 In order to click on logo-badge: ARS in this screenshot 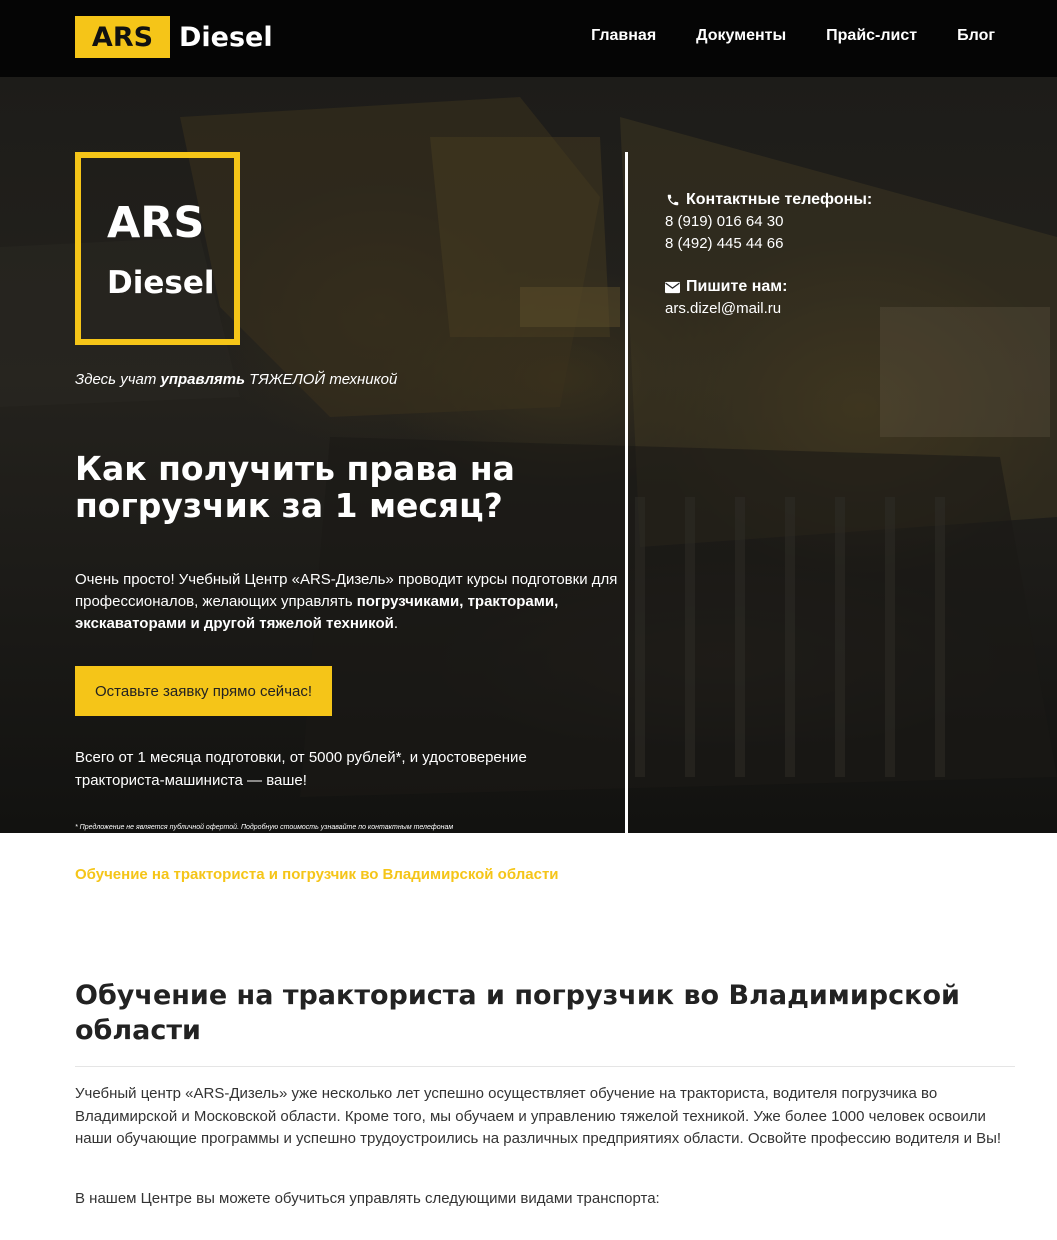, I will do `click(122, 37)`.